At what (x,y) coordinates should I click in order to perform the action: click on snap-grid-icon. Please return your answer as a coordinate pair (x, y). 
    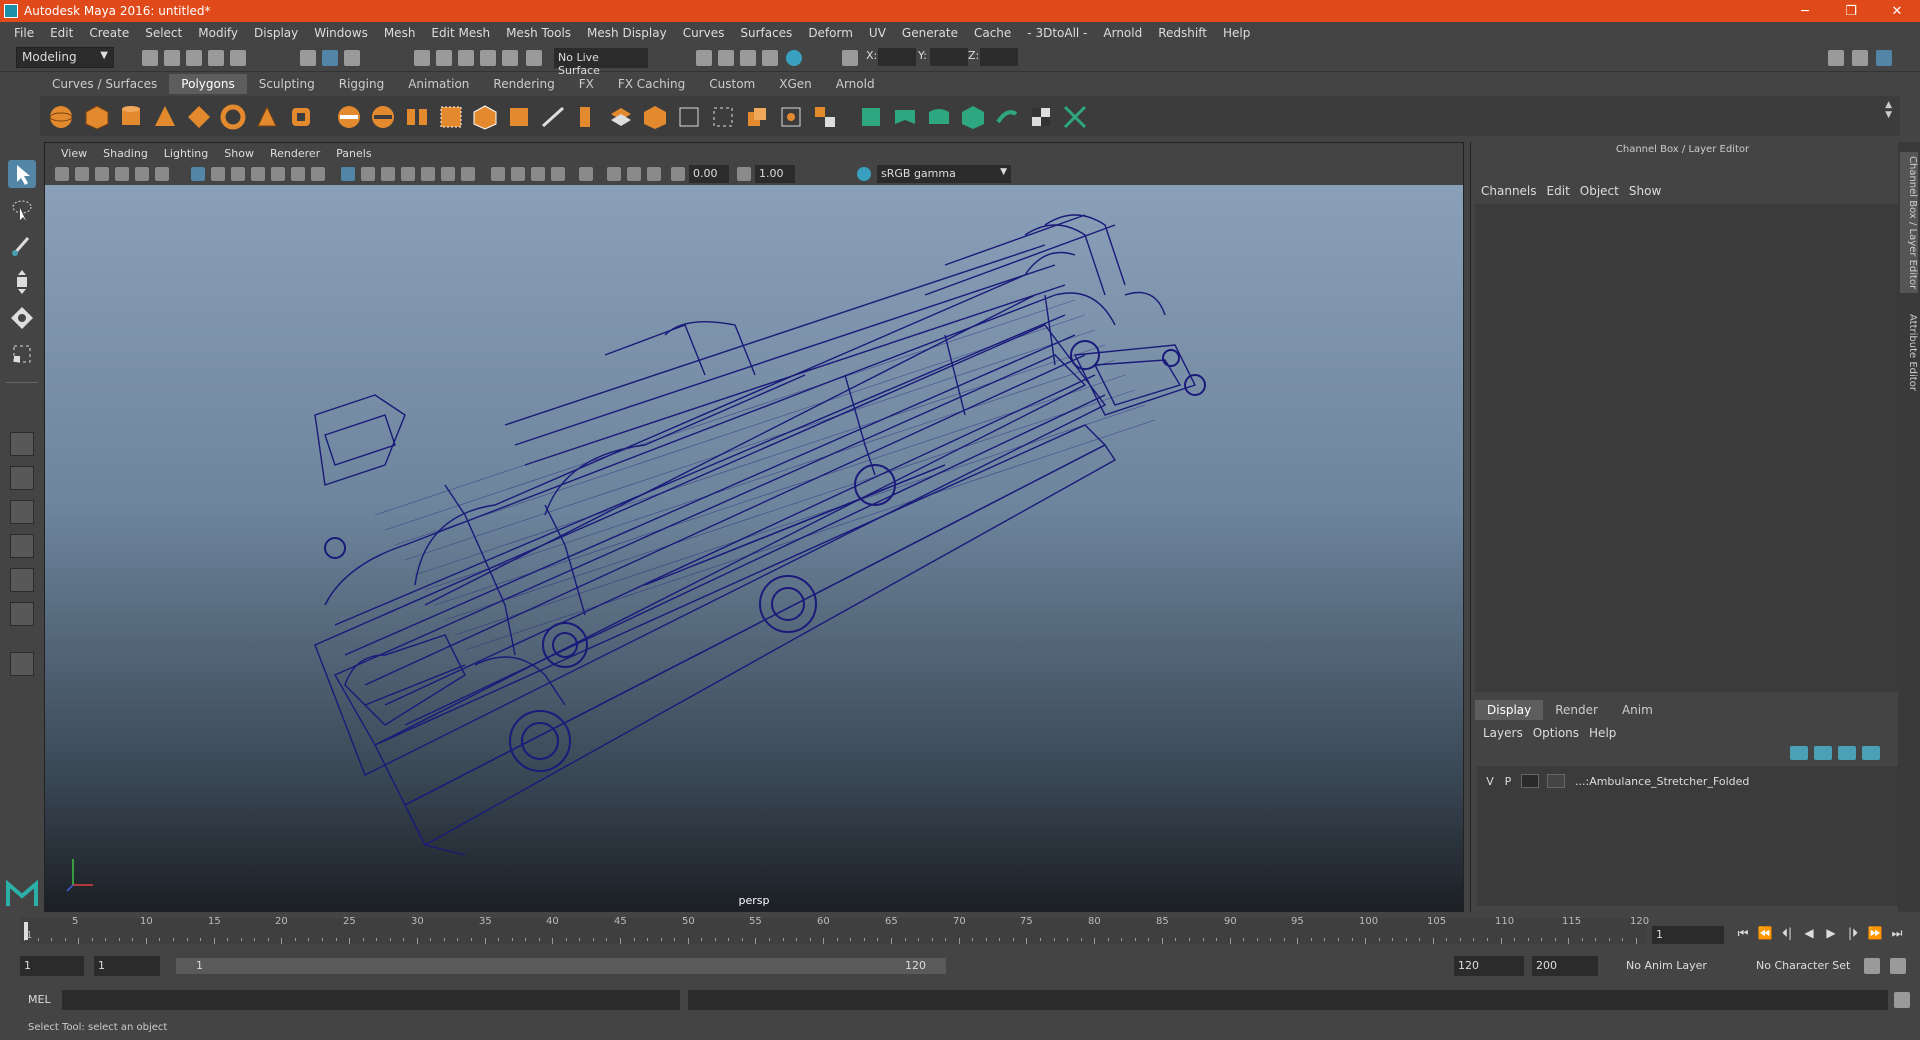
    Looking at the image, I should click on (422, 58).